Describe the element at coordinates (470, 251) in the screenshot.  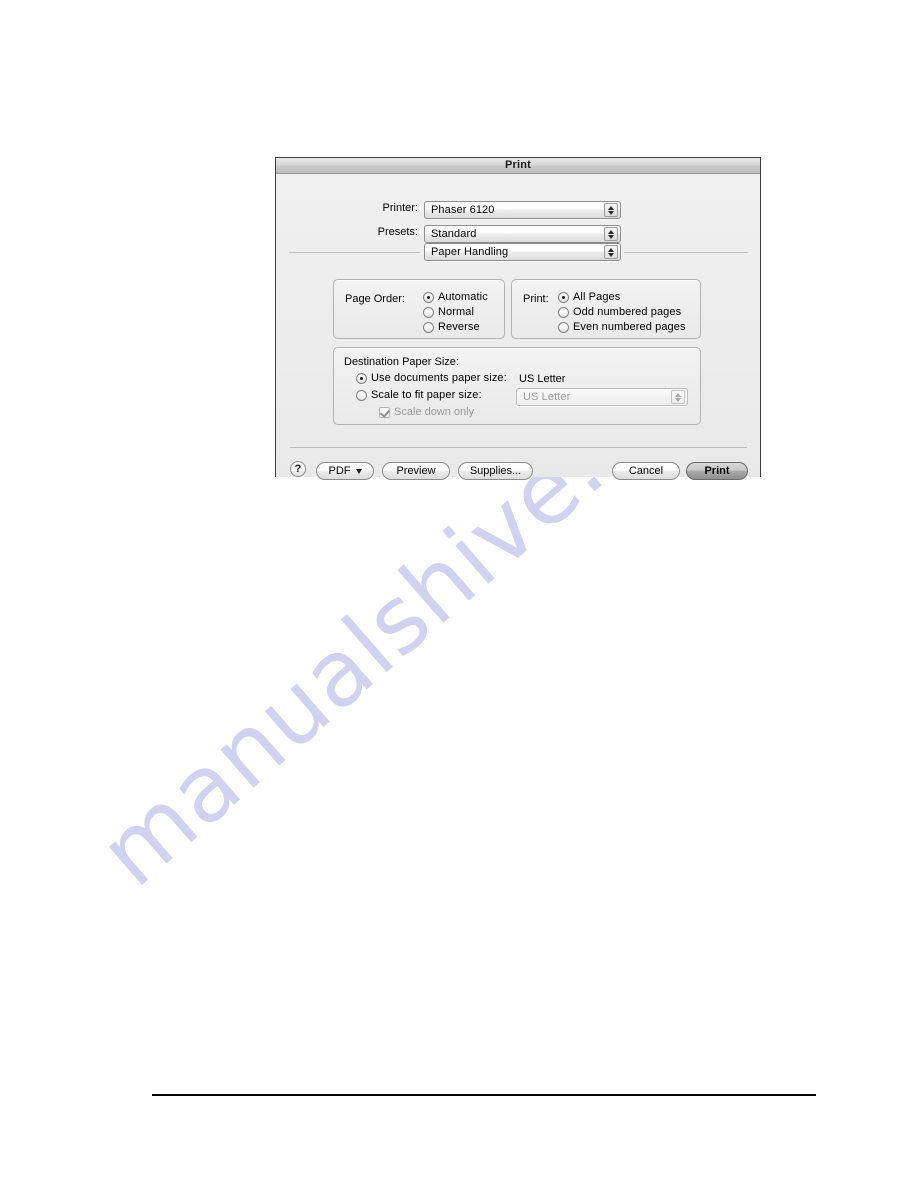
I see `pane-popup-value: Paper Handling` at that location.